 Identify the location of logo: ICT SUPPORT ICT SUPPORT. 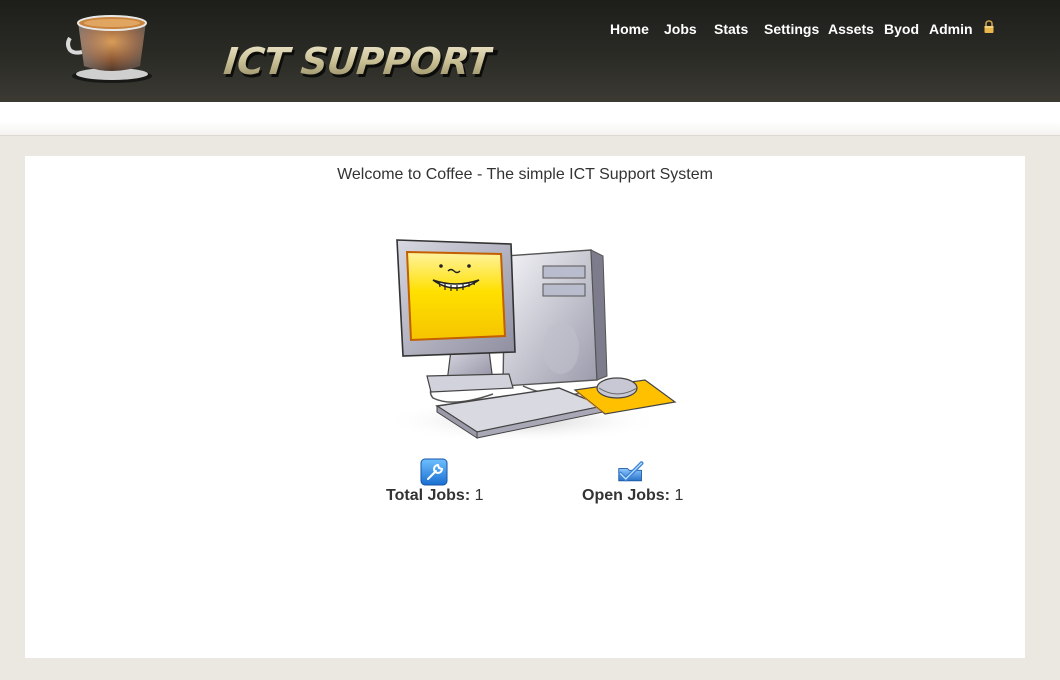
(278, 50).